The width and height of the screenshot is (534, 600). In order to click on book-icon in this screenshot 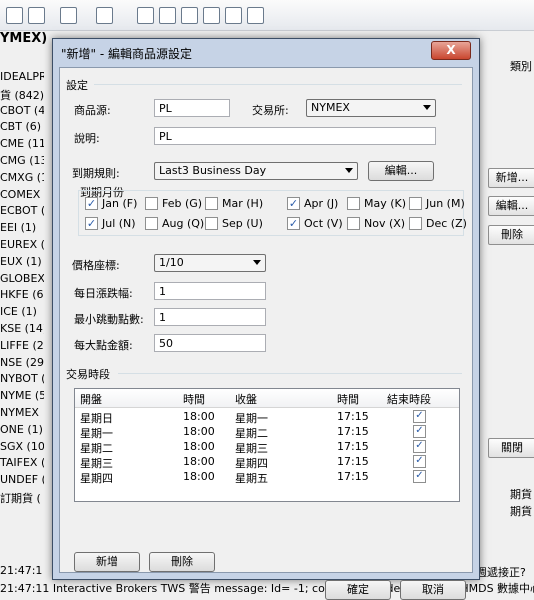, I will do `click(233, 15)`.